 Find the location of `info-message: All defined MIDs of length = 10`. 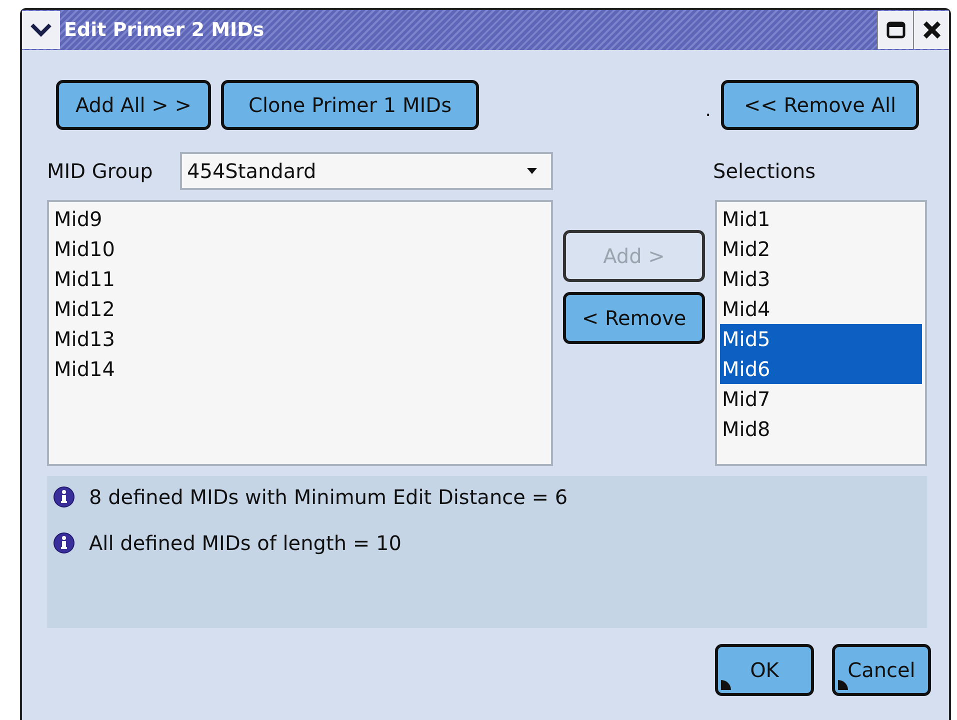

info-message: All defined MIDs of length = 10 is located at coordinates (245, 543).